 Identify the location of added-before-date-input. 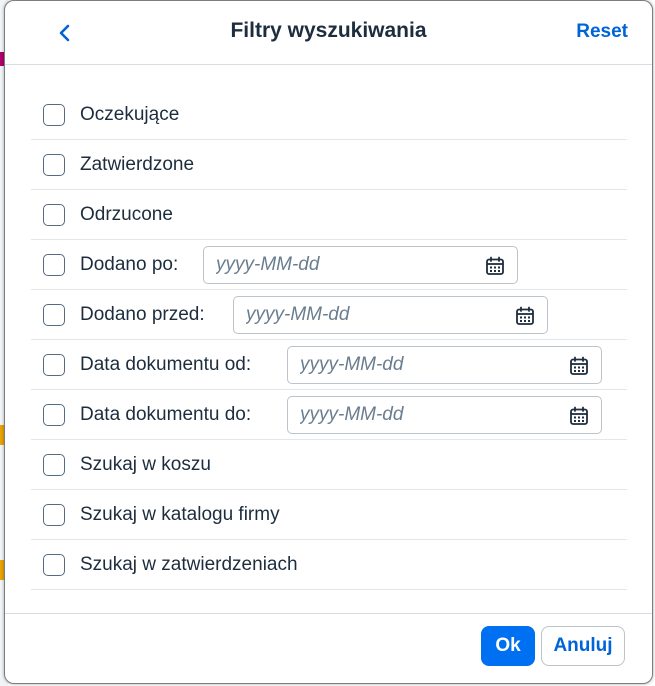
(368, 315).